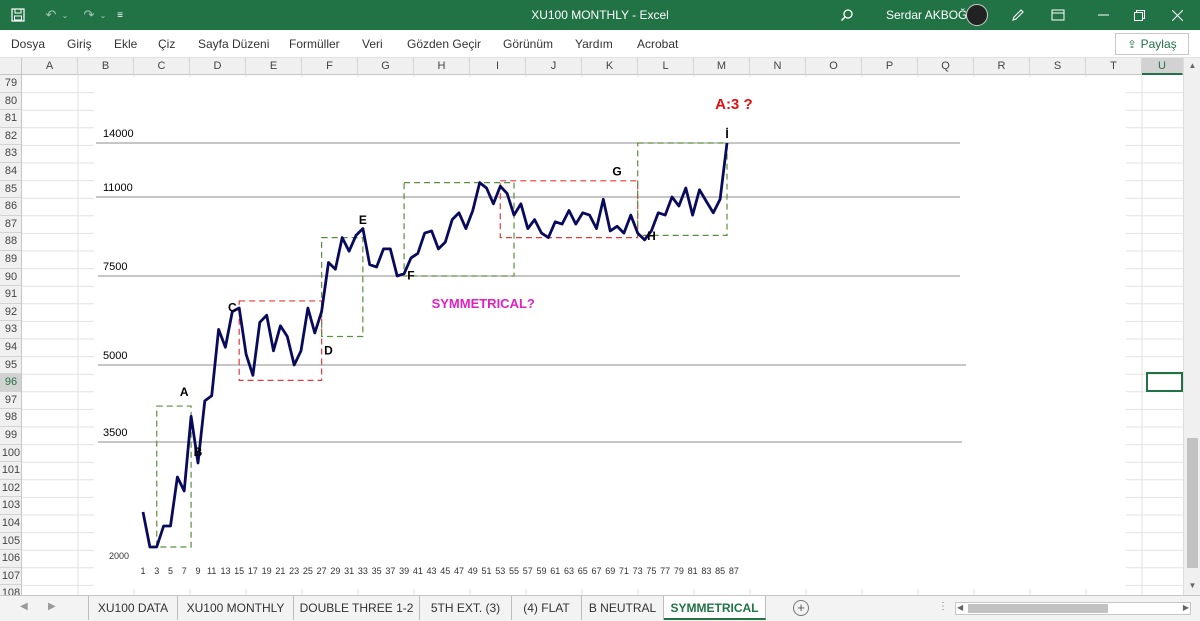 This screenshot has width=1200, height=621. I want to click on column-header: A, so click(50, 66).